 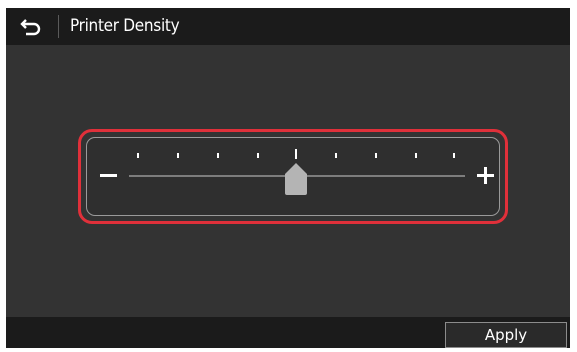 What do you see at coordinates (296, 179) in the screenshot?
I see `slider-thumb` at bounding box center [296, 179].